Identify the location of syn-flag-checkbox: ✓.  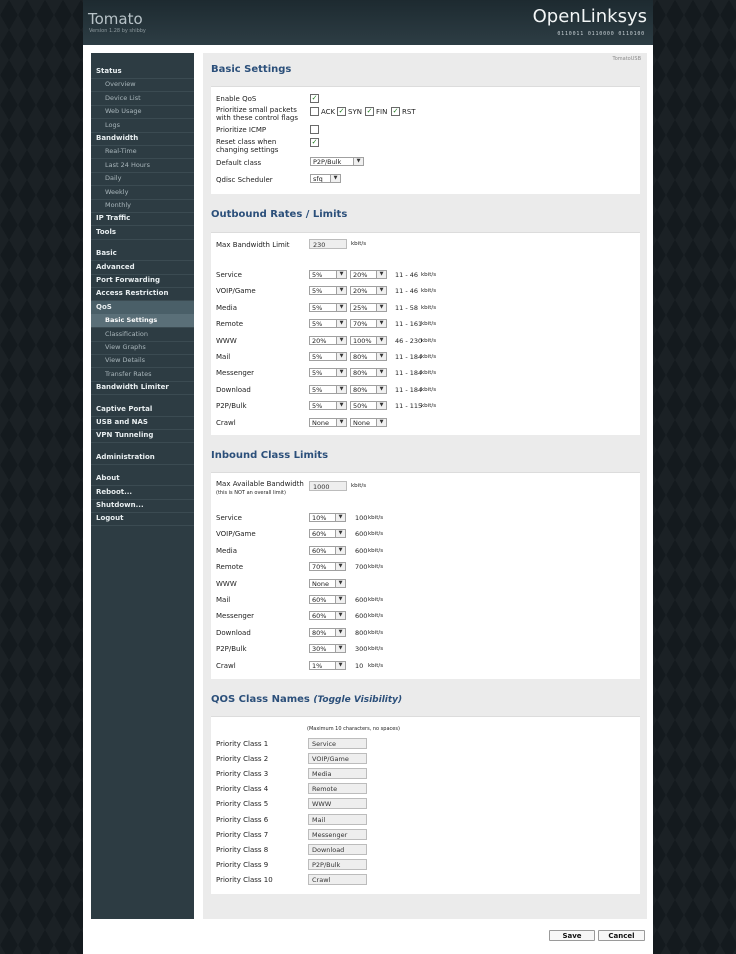
(341, 111).